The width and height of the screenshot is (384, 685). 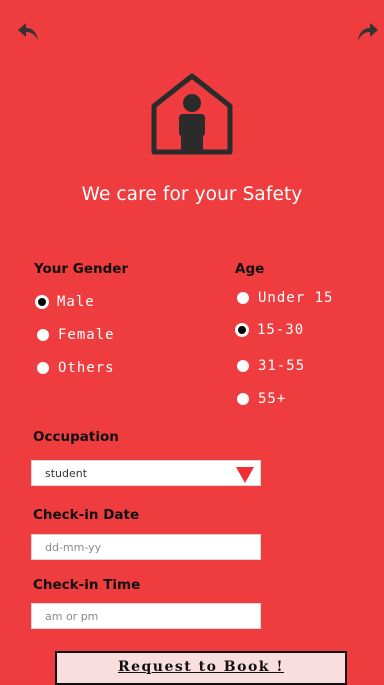 I want to click on page-headline: We care for your Safety, so click(x=192, y=194).